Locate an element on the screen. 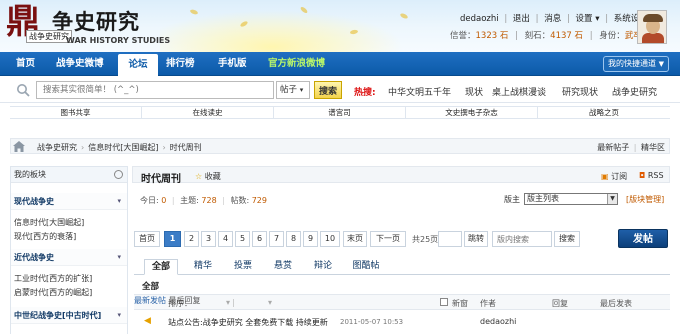  forum-search-button: 搜索 is located at coordinates (567, 239).